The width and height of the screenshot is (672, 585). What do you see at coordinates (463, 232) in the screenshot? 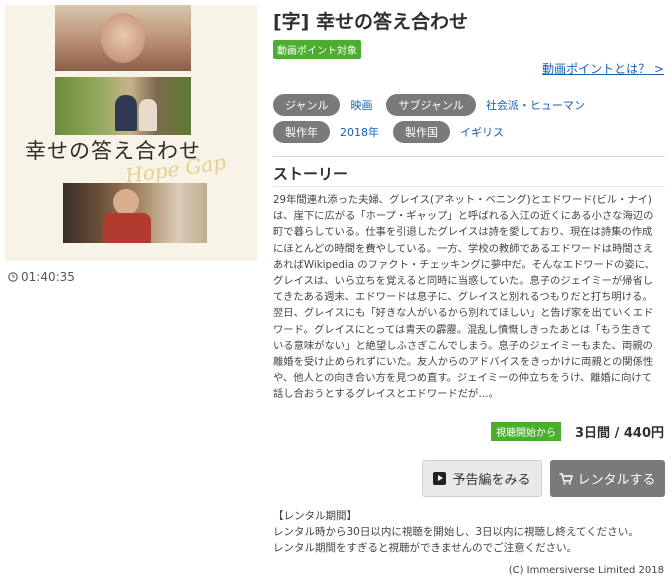
I see `story-line: 町で暮らしている。仕事を引退したグレイスは詩を愛しており、現在は詩集の作成` at bounding box center [463, 232].